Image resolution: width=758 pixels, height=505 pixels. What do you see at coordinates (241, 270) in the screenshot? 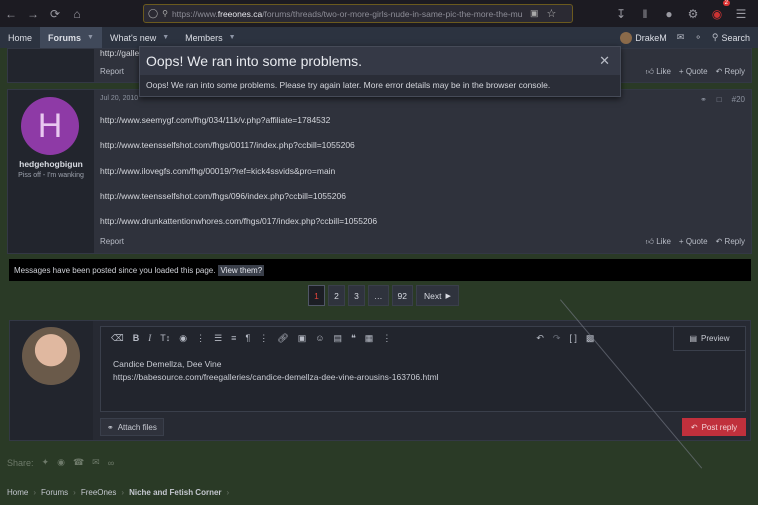
I see `view-new-messages-link: View them?` at bounding box center [241, 270].